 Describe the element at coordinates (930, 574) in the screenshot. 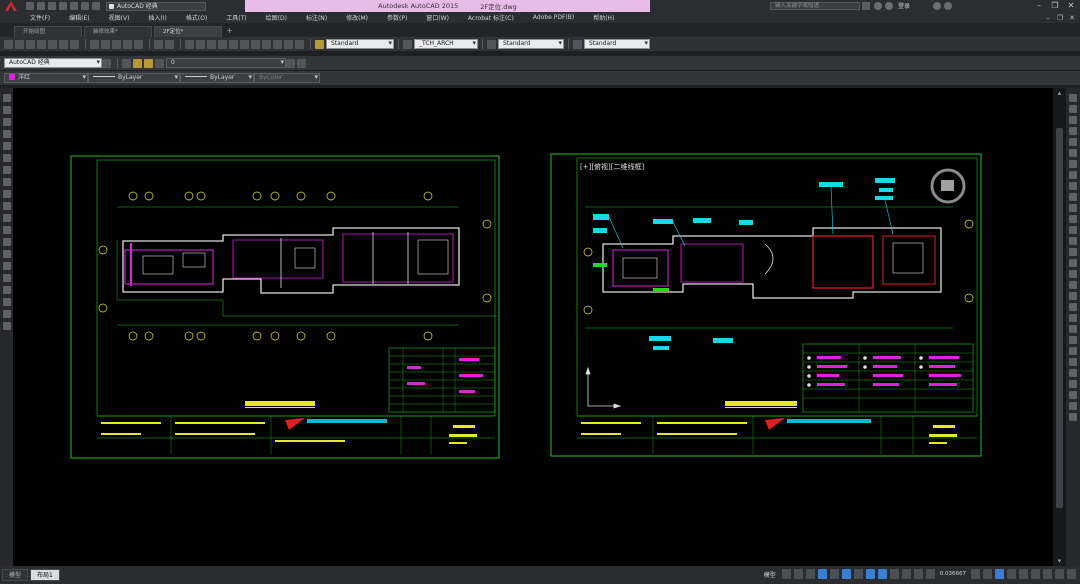

I see `annotation-visibility-icon` at that location.